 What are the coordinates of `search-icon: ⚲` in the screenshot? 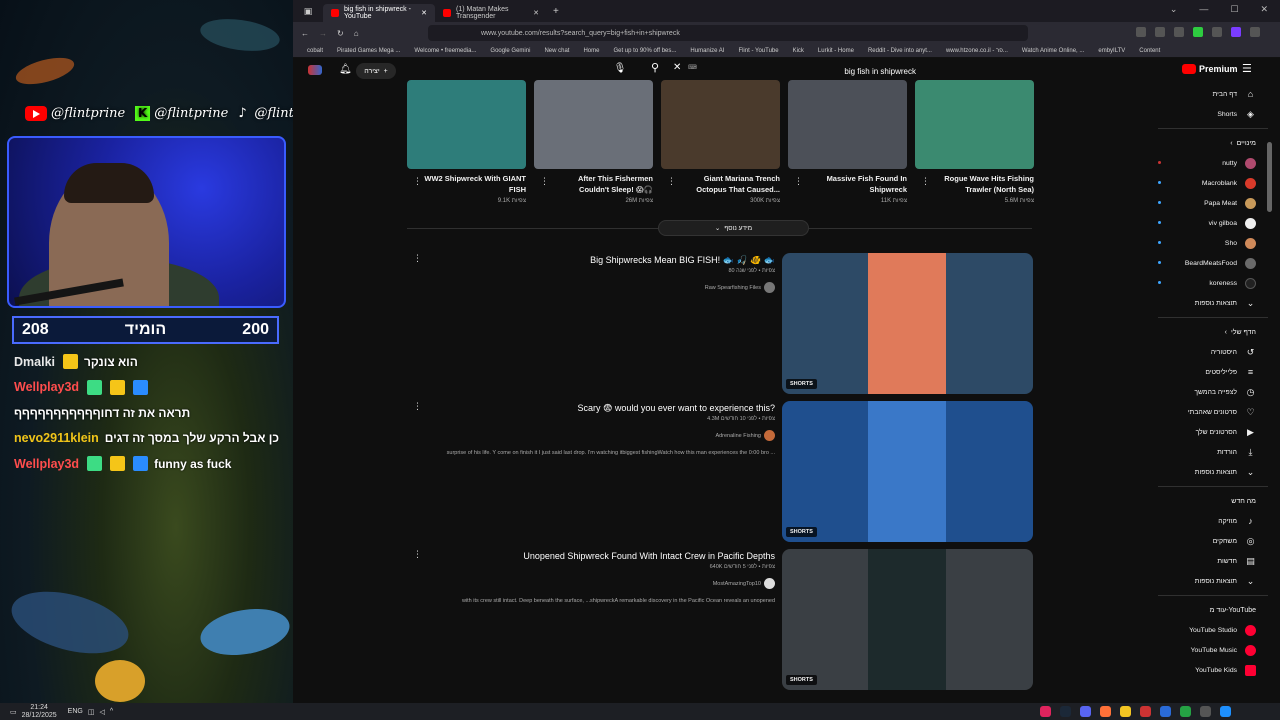 It's located at (655, 70).